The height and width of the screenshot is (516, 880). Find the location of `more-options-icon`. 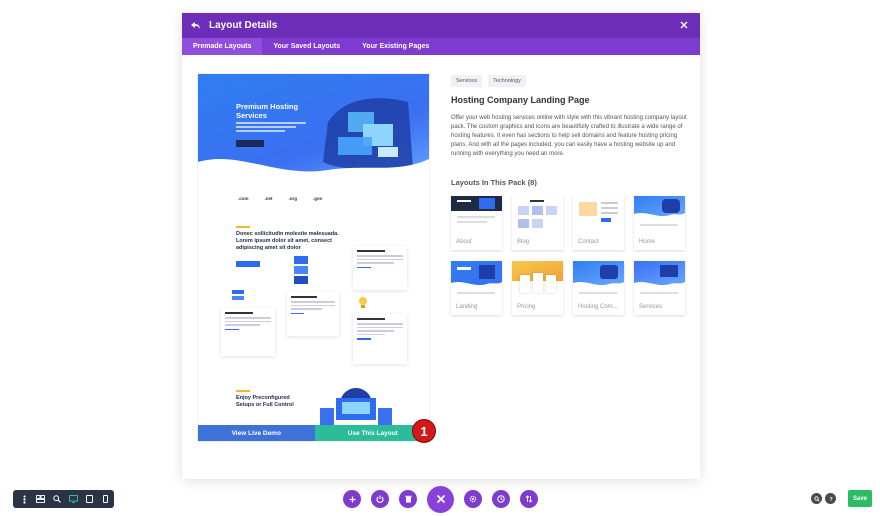

more-options-icon is located at coordinates (24, 499).